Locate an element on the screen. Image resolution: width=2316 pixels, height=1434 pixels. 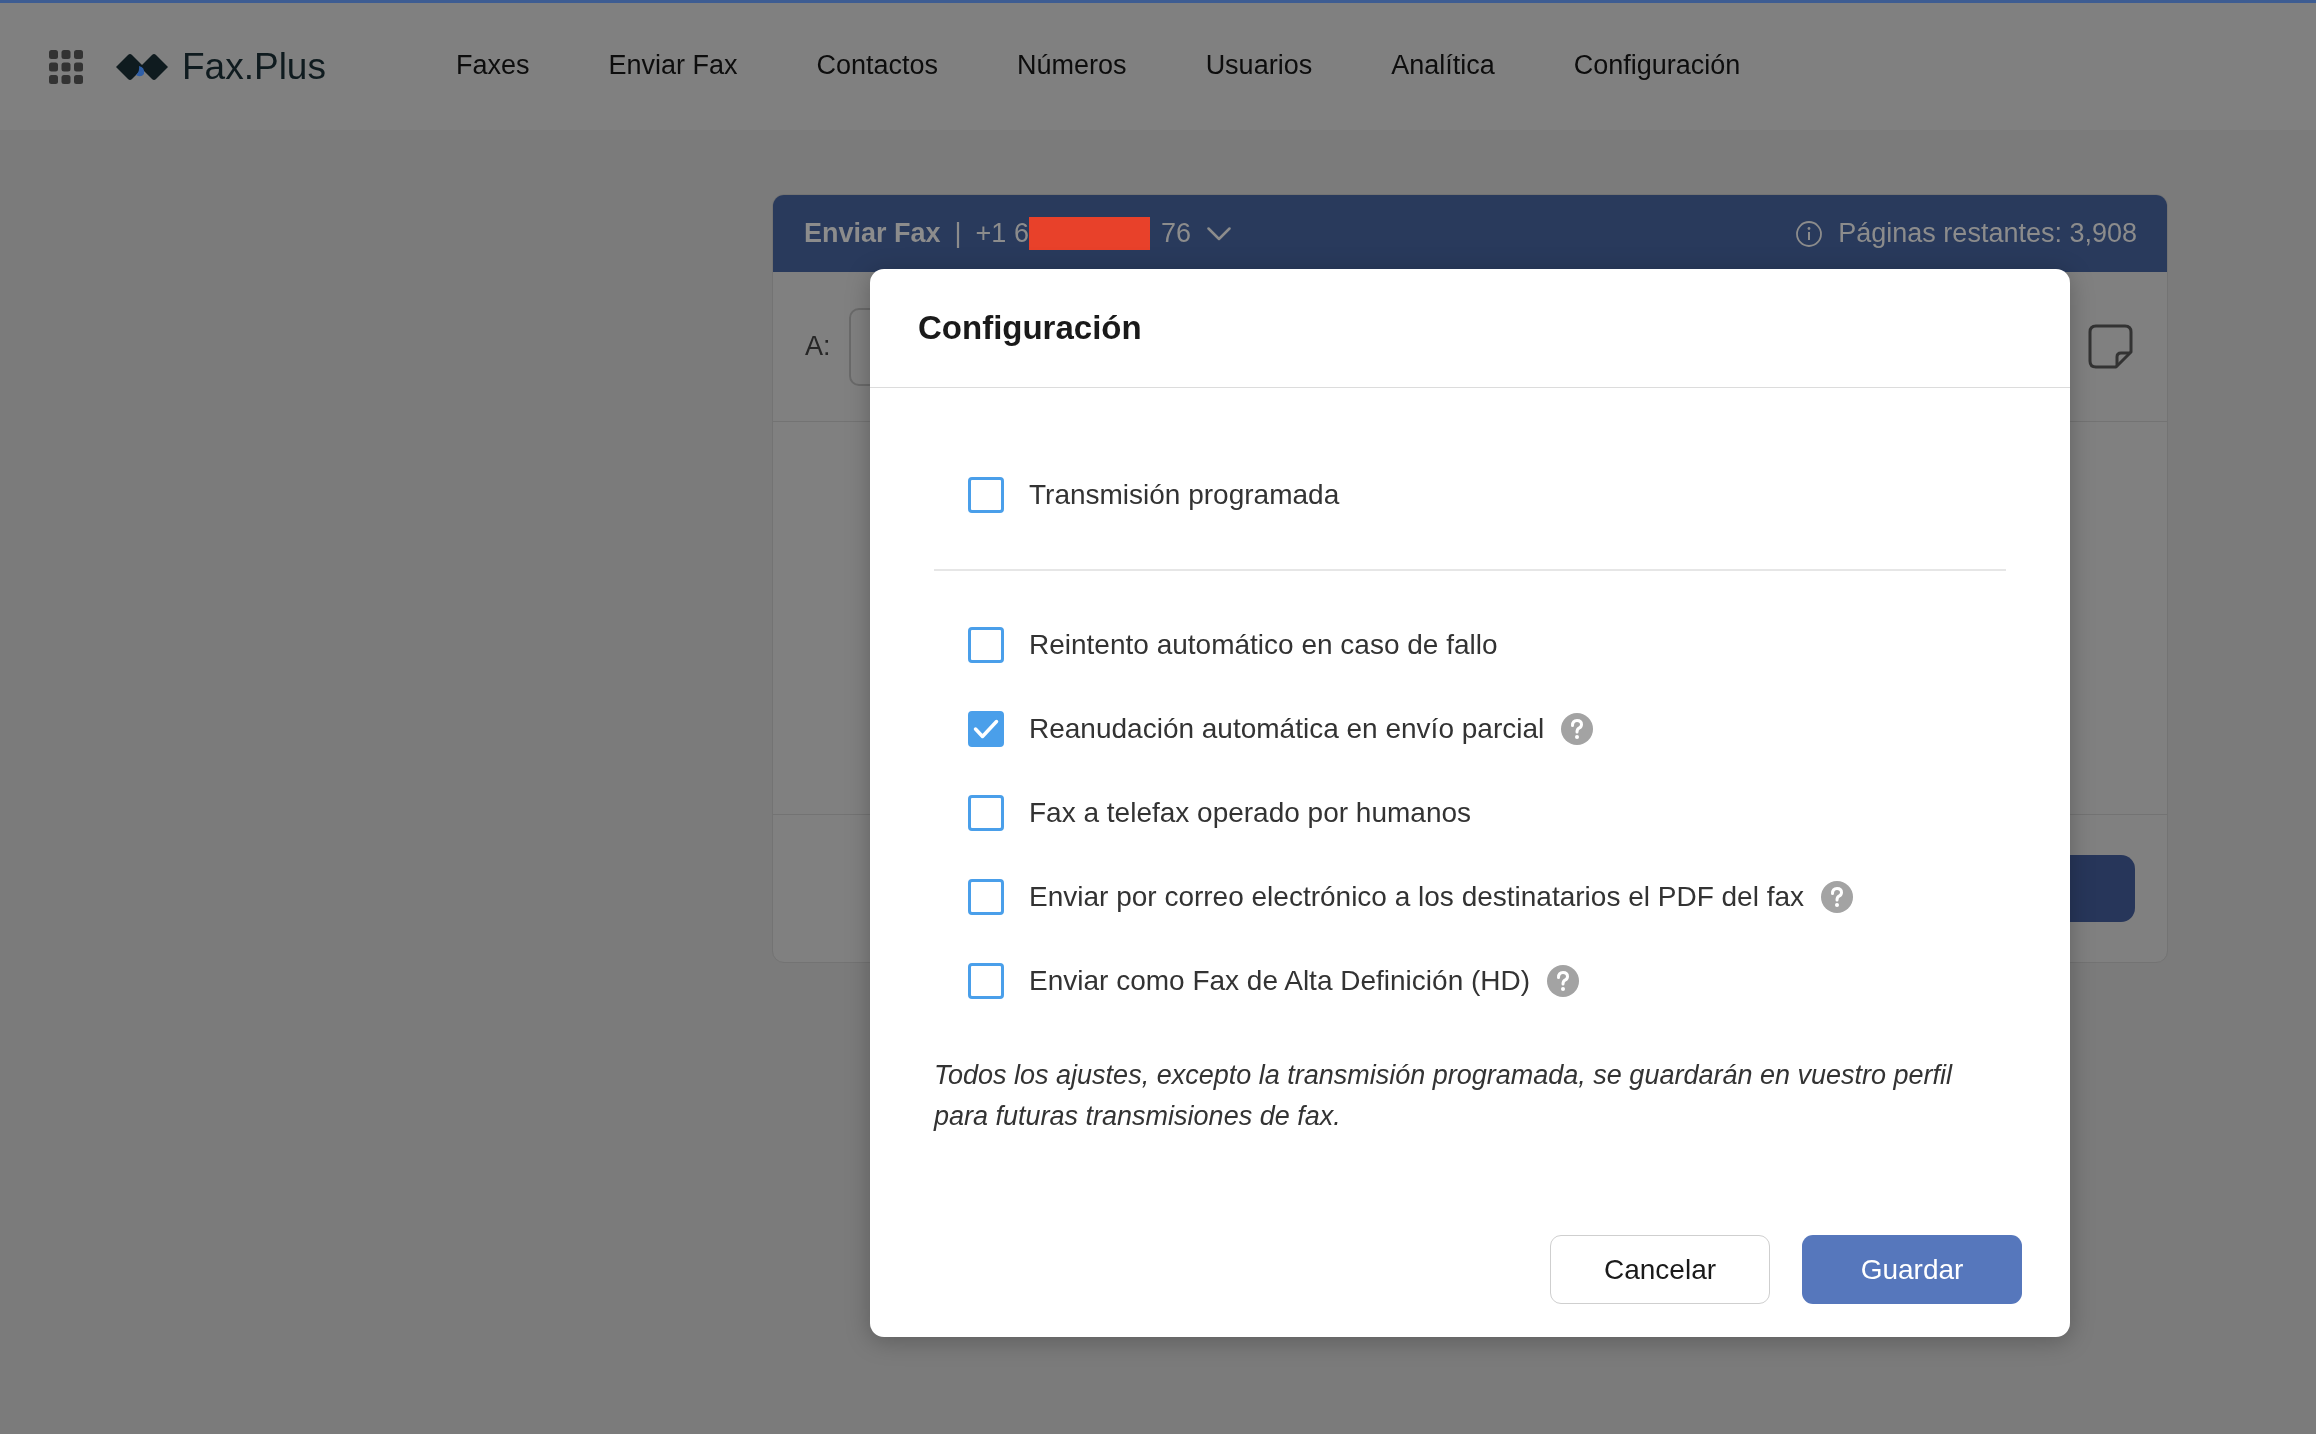
nav-link: Analítica is located at coordinates (1443, 66).